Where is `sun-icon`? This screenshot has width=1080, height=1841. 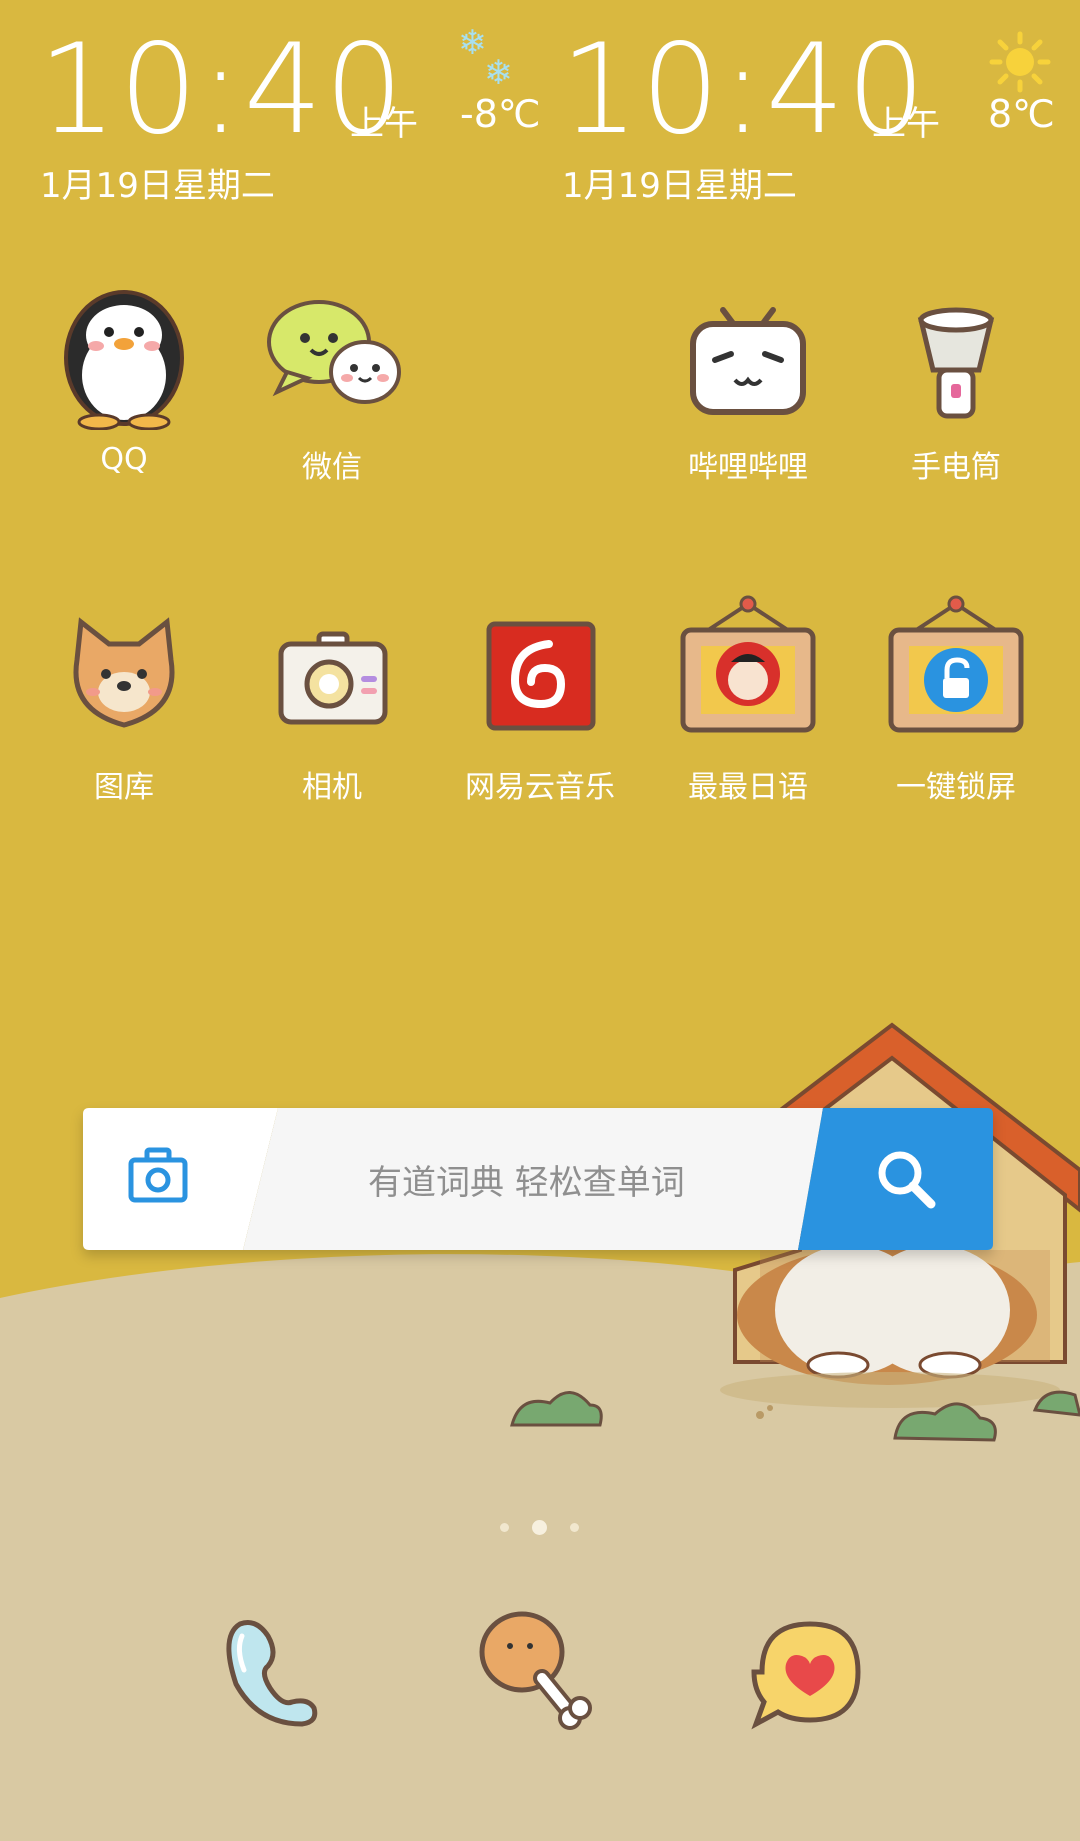 sun-icon is located at coordinates (1020, 62).